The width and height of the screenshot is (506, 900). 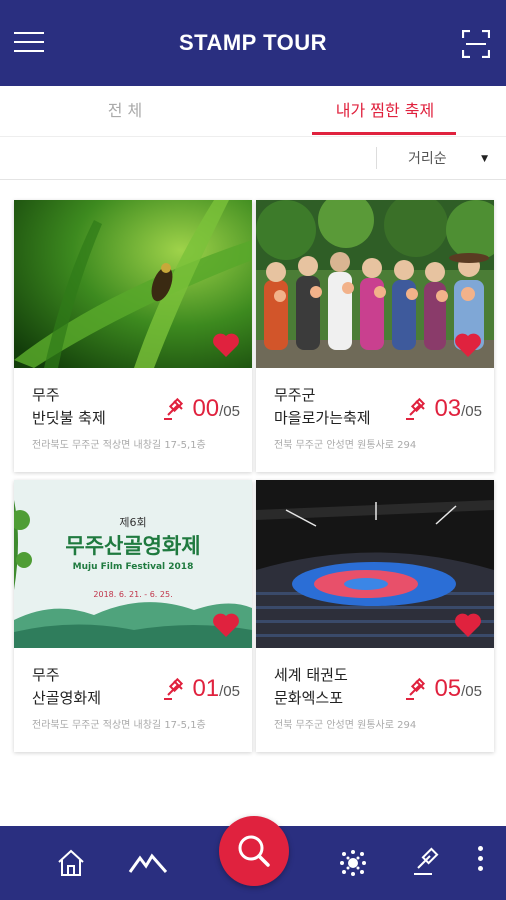 What do you see at coordinates (448, 688) in the screenshot?
I see `stamp-count: 05` at bounding box center [448, 688].